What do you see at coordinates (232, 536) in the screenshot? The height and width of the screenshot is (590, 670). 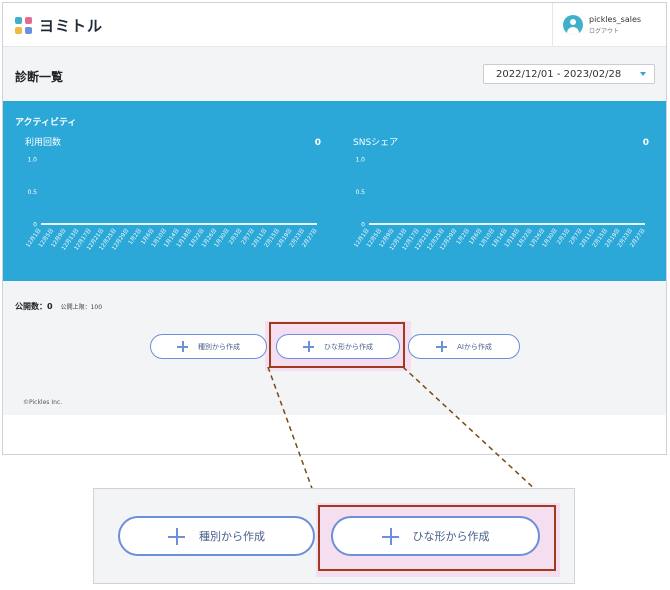 I see `zoom-create-by-type-label: 種別から作成` at bounding box center [232, 536].